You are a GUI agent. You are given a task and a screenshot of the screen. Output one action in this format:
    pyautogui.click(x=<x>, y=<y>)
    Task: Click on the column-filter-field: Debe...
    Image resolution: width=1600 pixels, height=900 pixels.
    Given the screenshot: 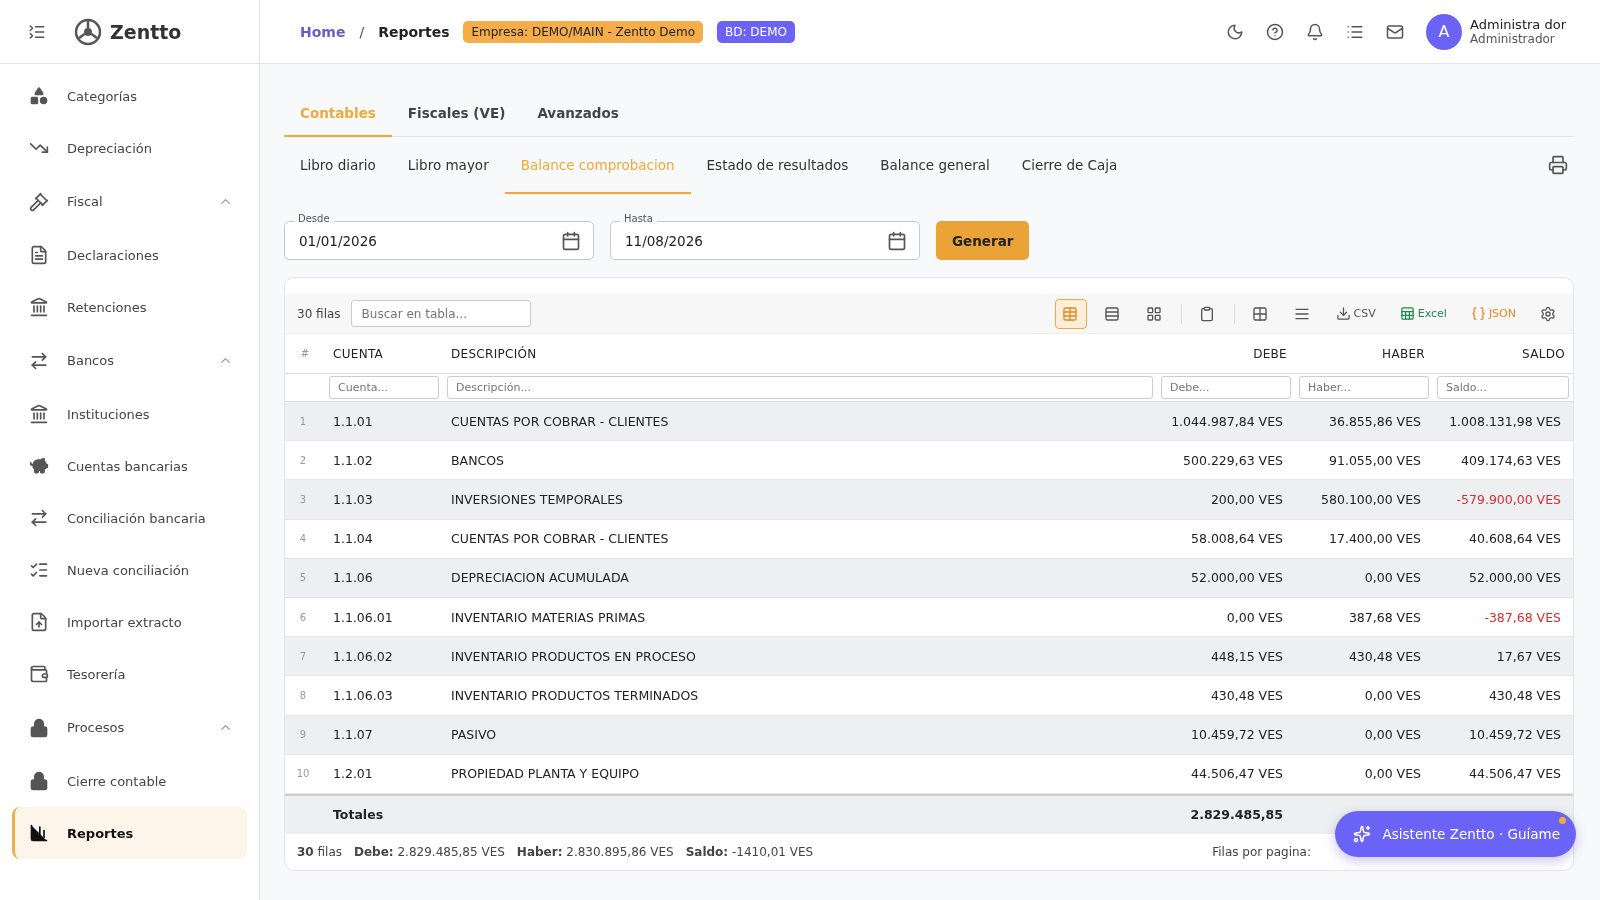 What is the action you would take?
    pyautogui.click(x=1226, y=387)
    